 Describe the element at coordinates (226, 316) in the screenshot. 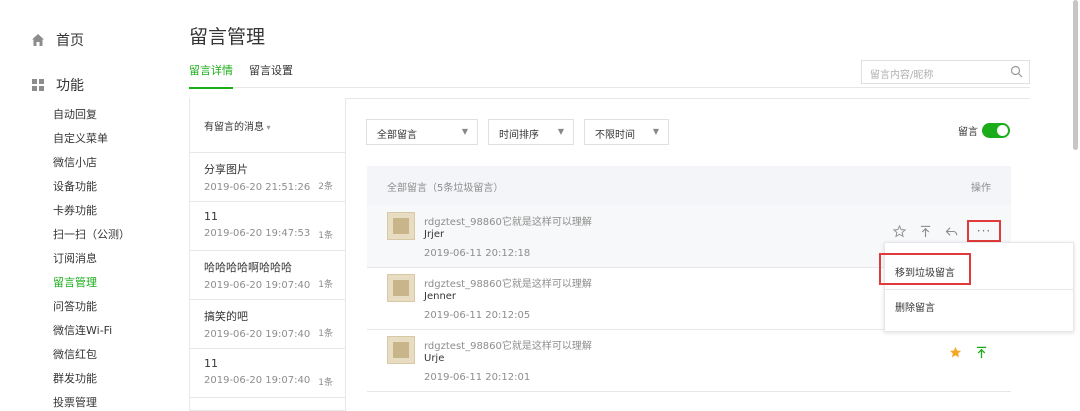

I see `message-title: 搞笑的吧` at that location.